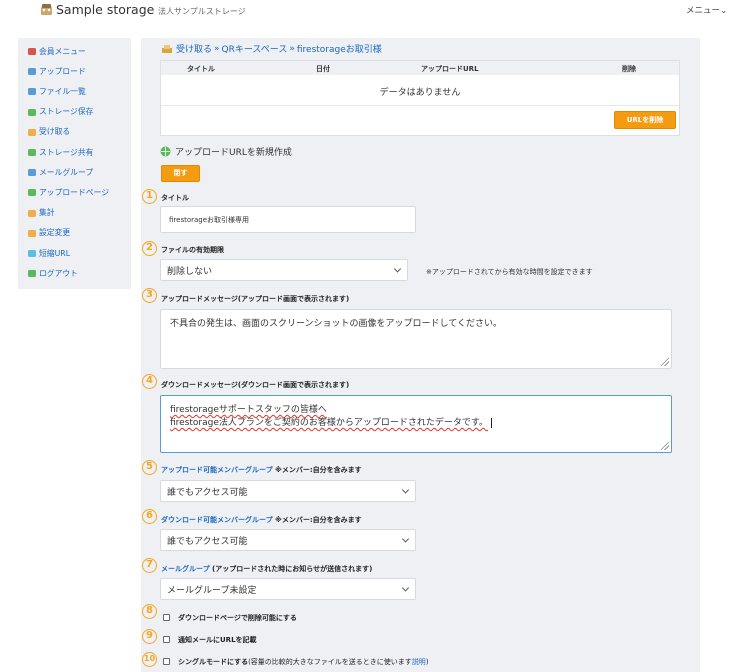 Image resolution: width=746 pixels, height=672 pixels. Describe the element at coordinates (48, 253) in the screenshot. I see `sidebar-item-short-url: 短縮URL` at that location.